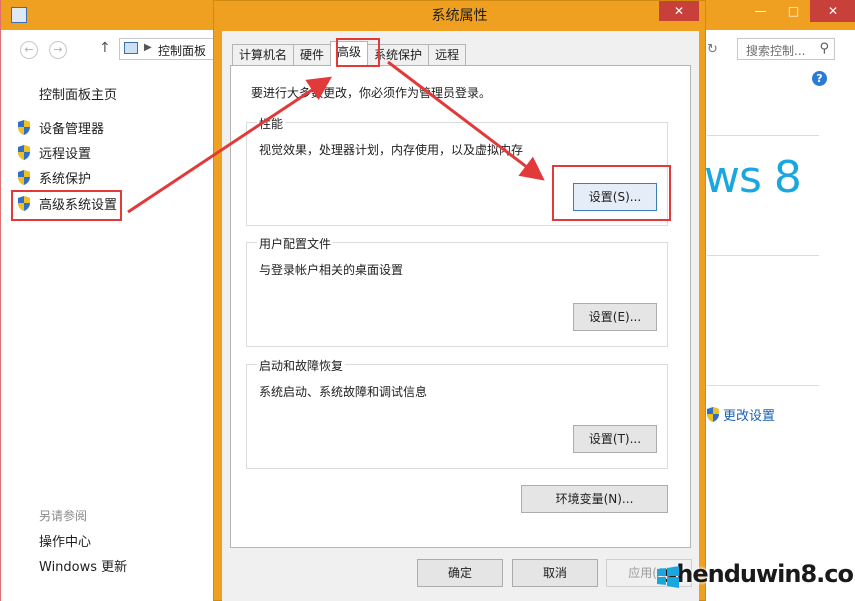 This screenshot has width=855, height=601. What do you see at coordinates (131, 48) in the screenshot?
I see `computer-icon` at bounding box center [131, 48].